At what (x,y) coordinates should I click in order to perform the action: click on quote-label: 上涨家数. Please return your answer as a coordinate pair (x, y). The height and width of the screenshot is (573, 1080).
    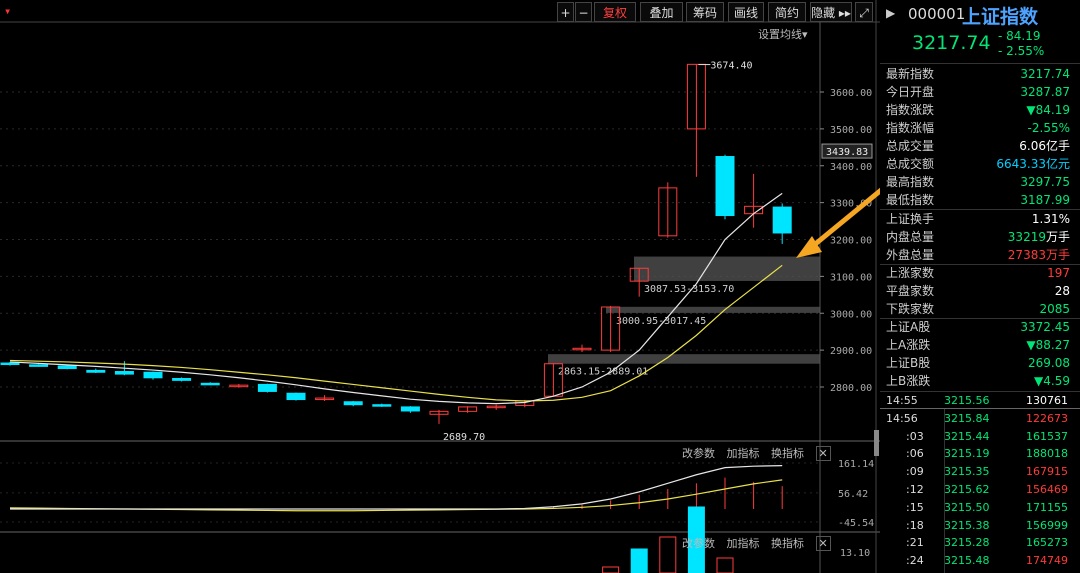
    Looking at the image, I should click on (910, 273).